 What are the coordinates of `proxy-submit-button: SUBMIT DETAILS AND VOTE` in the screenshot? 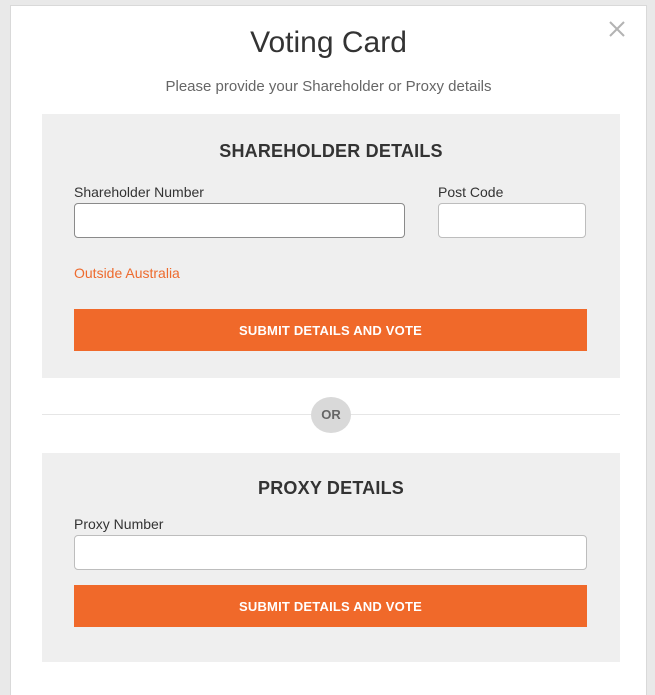 It's located at (330, 606).